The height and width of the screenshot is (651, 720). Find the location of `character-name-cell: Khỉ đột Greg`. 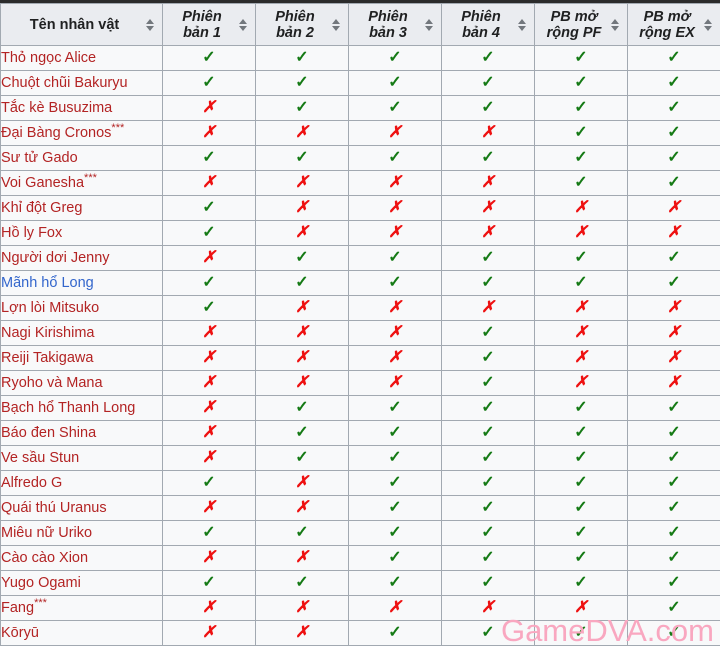

character-name-cell: Khỉ đột Greg is located at coordinates (81, 208).